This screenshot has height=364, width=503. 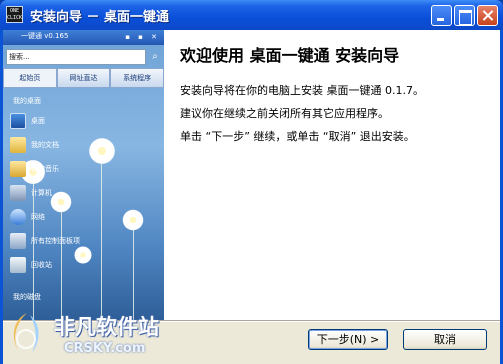 What do you see at coordinates (83, 122) in the screenshot?
I see `preview-list-item: 桌面` at bounding box center [83, 122].